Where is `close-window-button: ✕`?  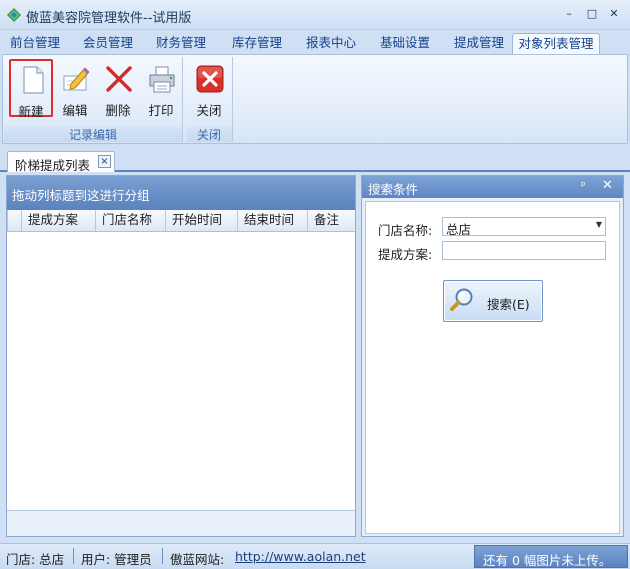
close-window-button: ✕ is located at coordinates (614, 14).